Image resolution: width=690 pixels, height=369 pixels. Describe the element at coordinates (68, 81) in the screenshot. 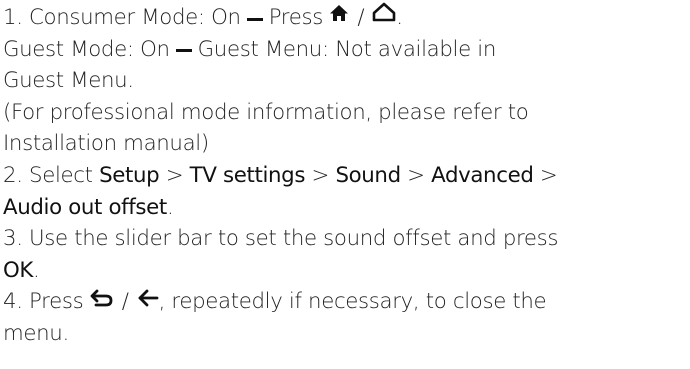

I see `step-1-line-3: Guest Menu.` at that location.